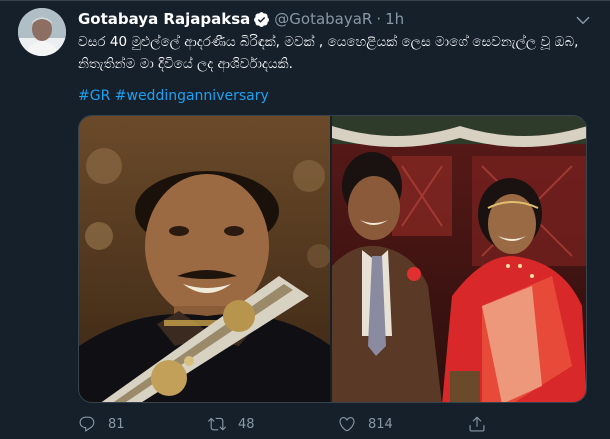 The image size is (610, 439). What do you see at coordinates (380, 424) in the screenshot?
I see `like-count: 814` at bounding box center [380, 424].